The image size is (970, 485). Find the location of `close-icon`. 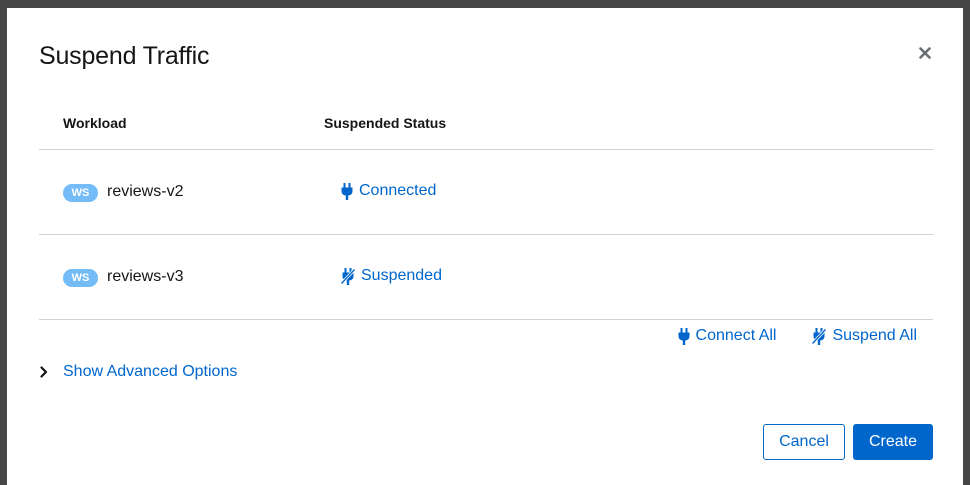

close-icon is located at coordinates (925, 53).